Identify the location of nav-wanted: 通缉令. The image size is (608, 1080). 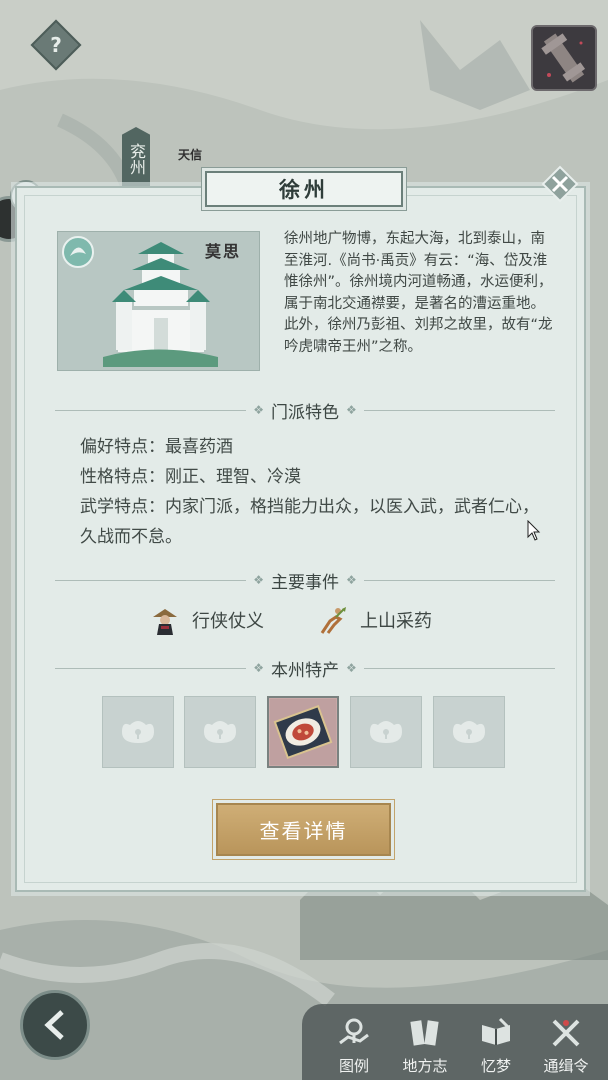
(566, 1043).